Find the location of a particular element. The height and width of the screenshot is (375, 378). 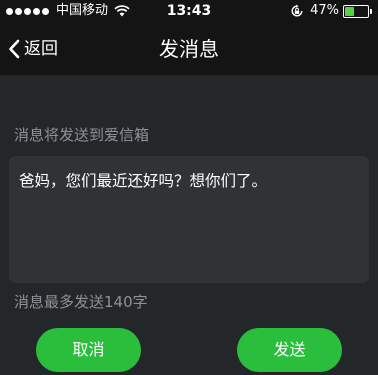

page-title: 发消息 is located at coordinates (189, 49).